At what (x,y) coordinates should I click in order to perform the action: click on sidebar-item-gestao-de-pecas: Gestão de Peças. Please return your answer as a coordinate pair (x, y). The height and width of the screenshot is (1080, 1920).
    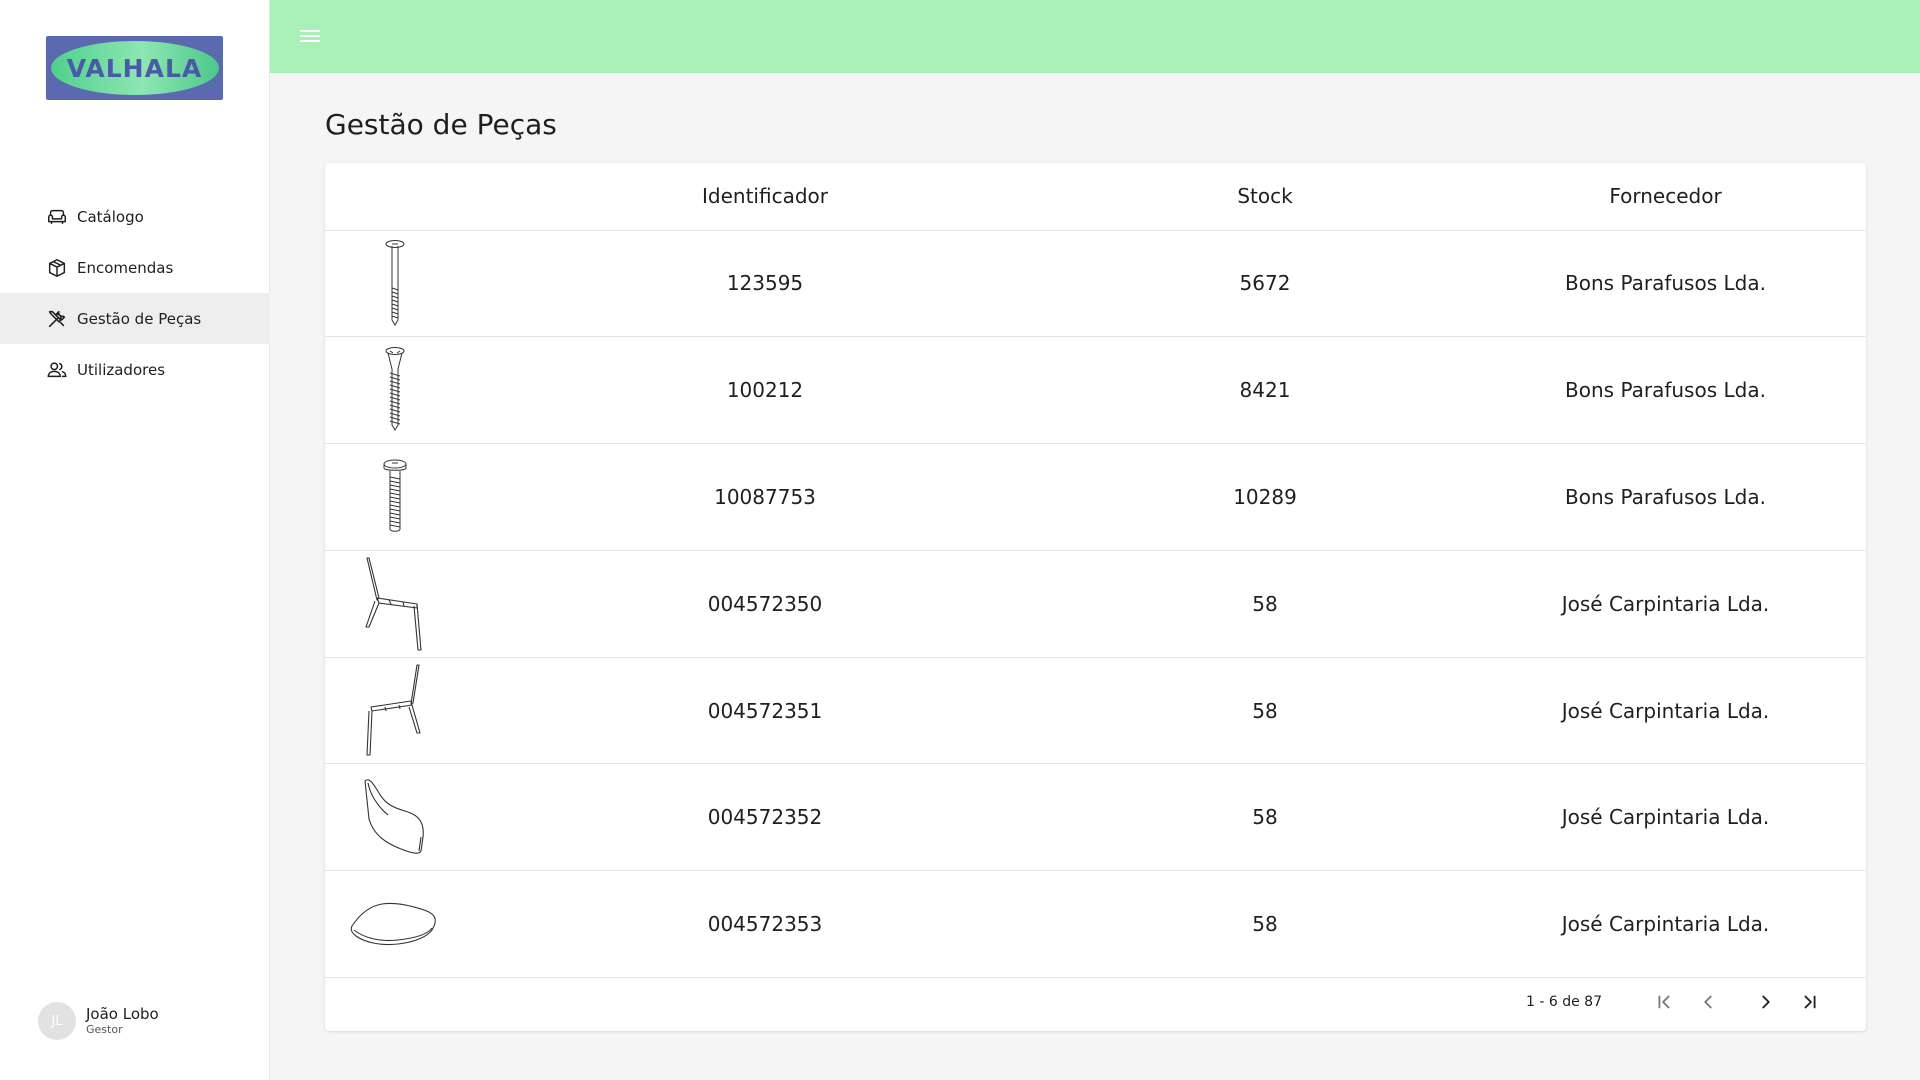
    Looking at the image, I should click on (135, 318).